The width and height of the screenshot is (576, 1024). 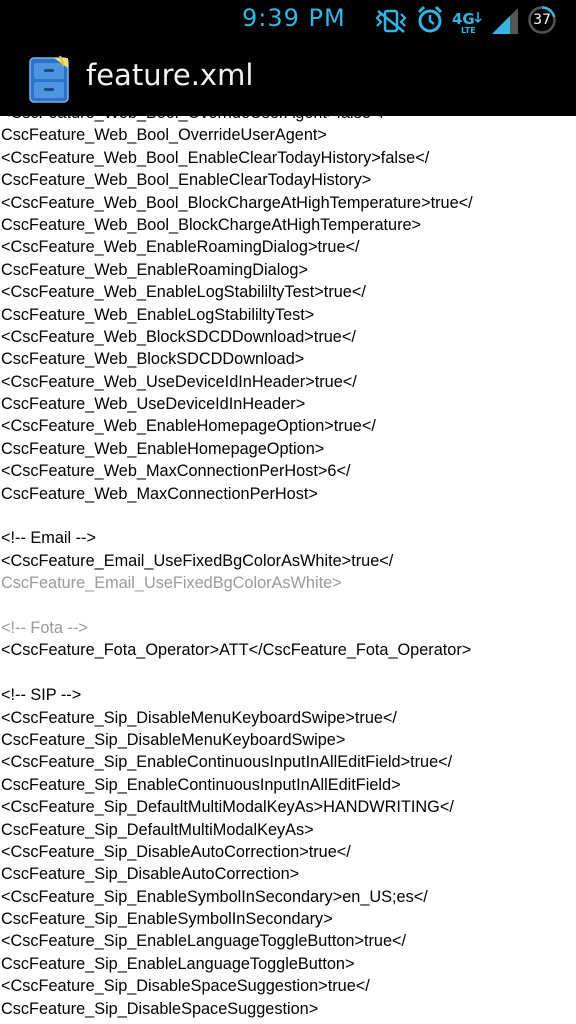 I want to click on code-line: CscFeature_Sip_DisableMenuKeyboardSwipe>, so click(x=173, y=739).